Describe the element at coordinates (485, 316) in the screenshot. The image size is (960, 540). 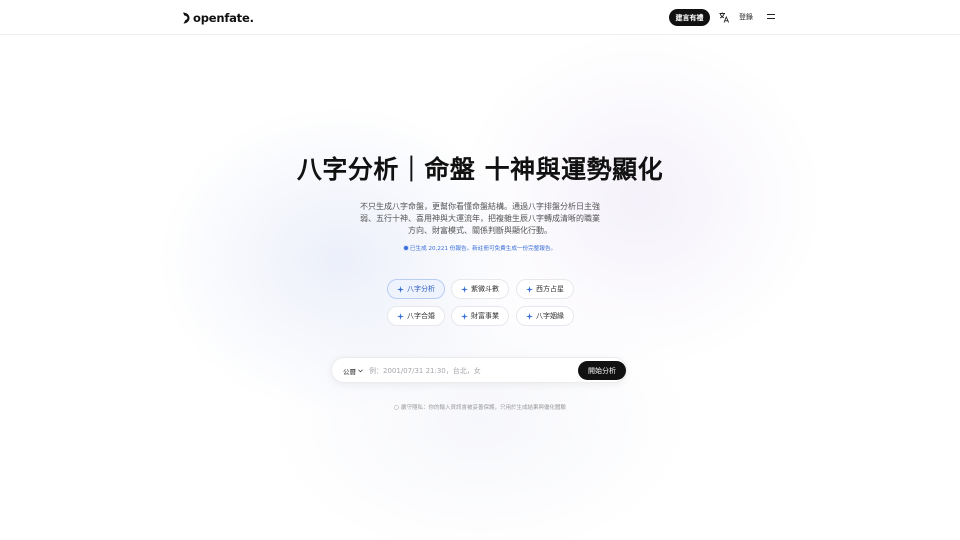
I see `chip-label: 財富事業` at that location.